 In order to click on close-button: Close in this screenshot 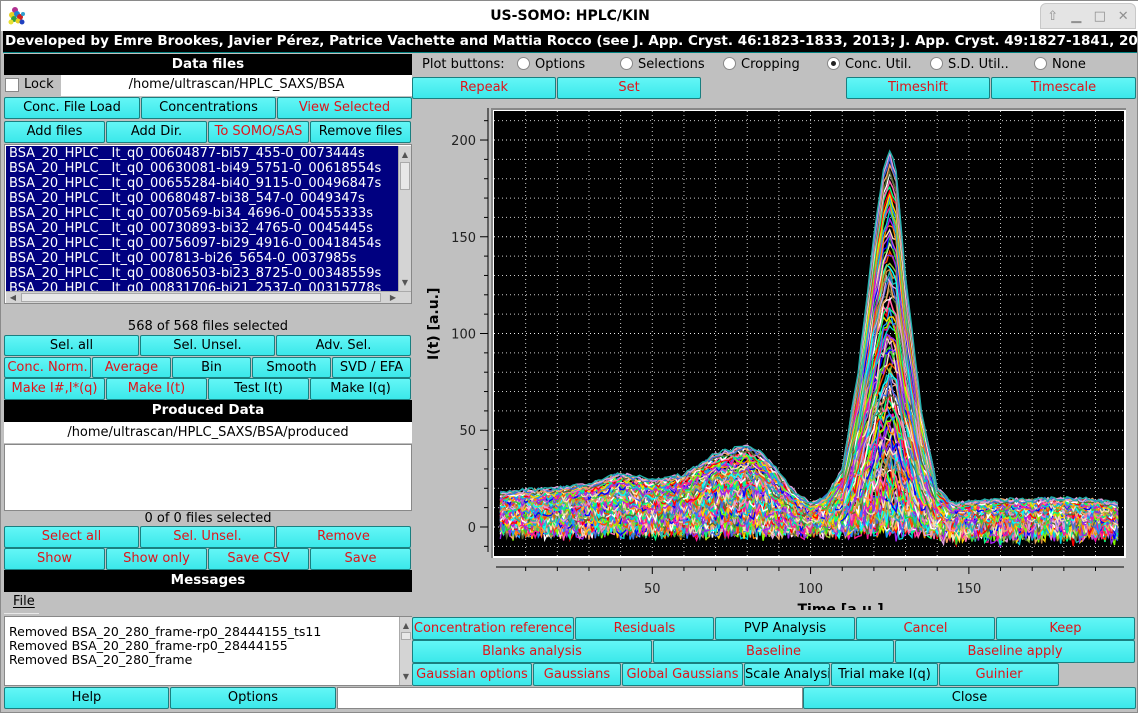, I will do `click(969, 698)`.